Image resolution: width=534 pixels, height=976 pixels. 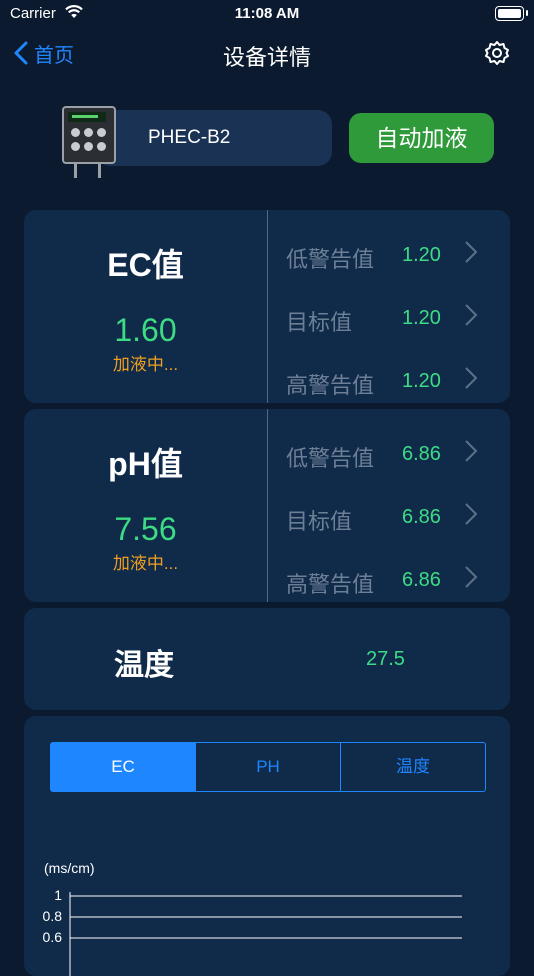 What do you see at coordinates (52, 937) in the screenshot?
I see `y-tick-label: 0.6` at bounding box center [52, 937].